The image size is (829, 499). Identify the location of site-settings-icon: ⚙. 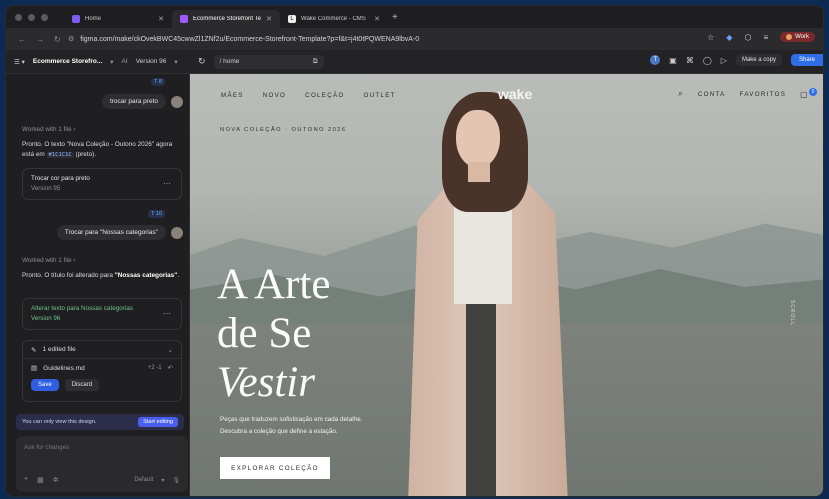
(71, 39).